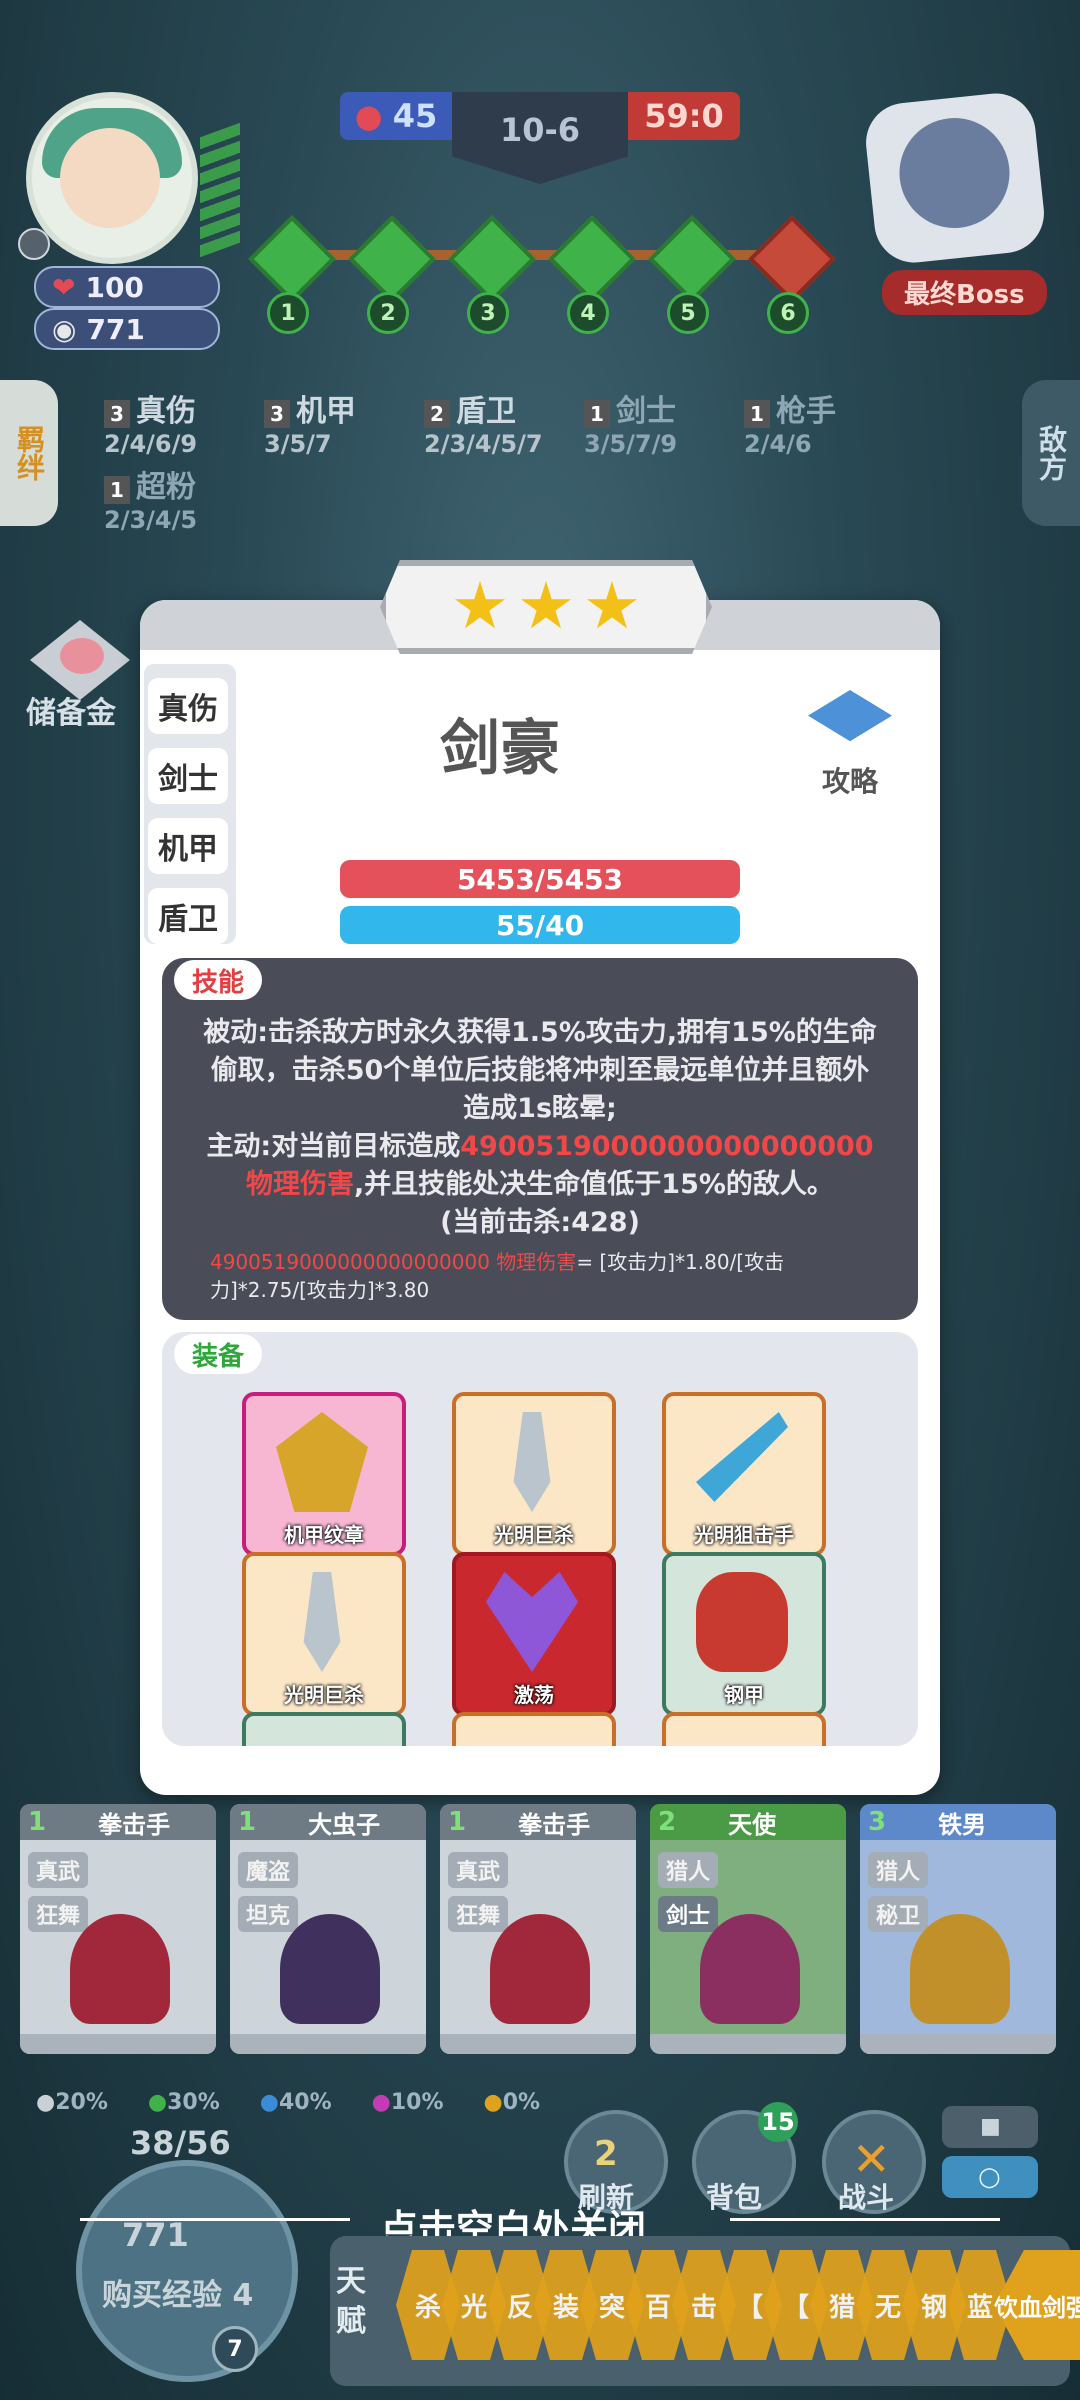 This screenshot has width=1080, height=2400. I want to click on equipment-item: 光明狙击手, so click(744, 1474).